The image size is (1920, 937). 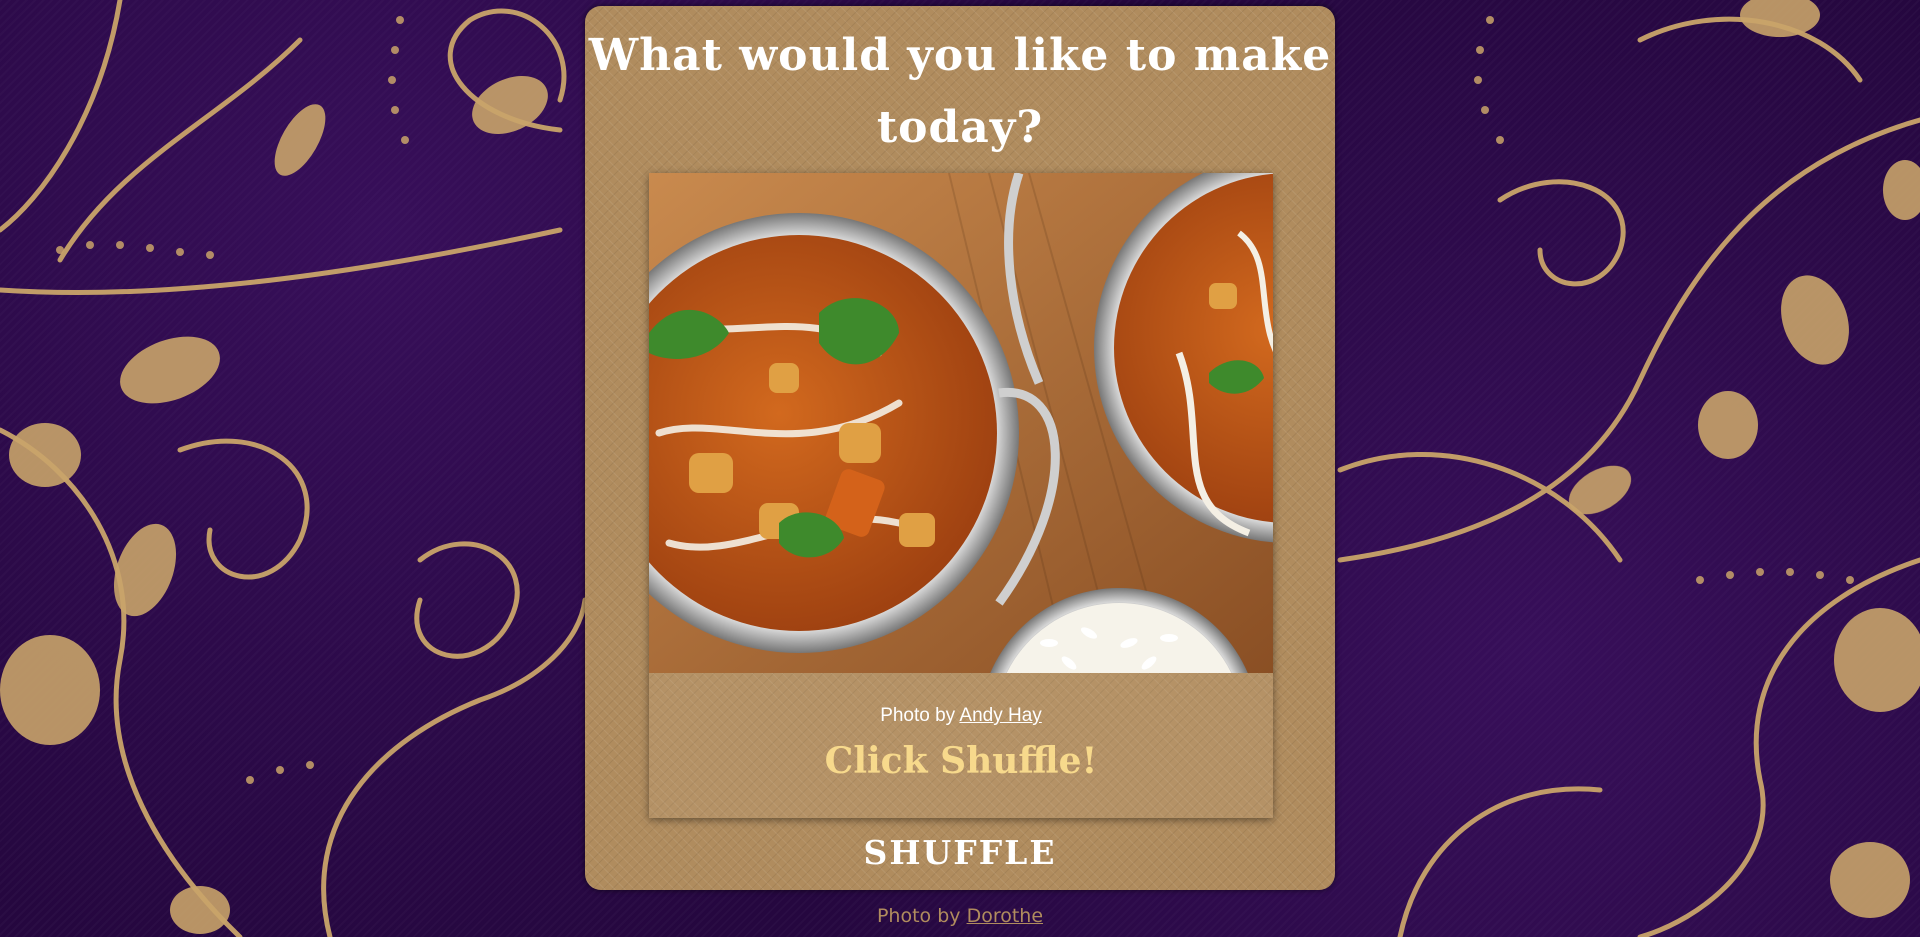 What do you see at coordinates (961, 761) in the screenshot?
I see `shuffle-prompt: Click Shuffle!` at bounding box center [961, 761].